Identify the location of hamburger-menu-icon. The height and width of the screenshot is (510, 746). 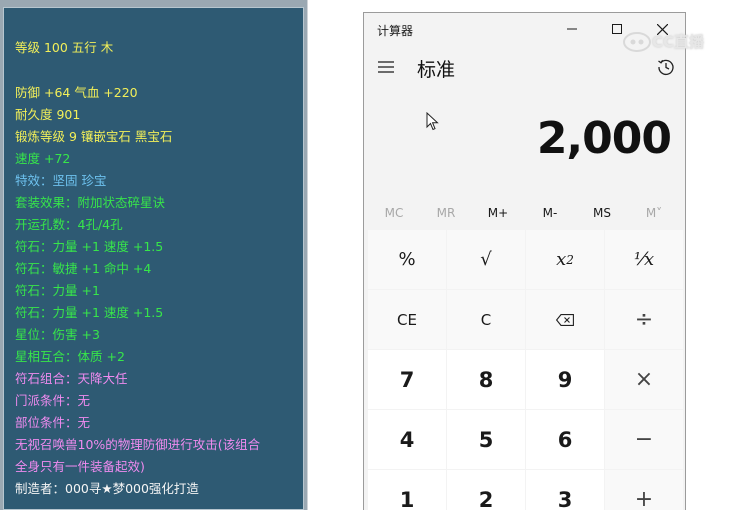
(386, 67).